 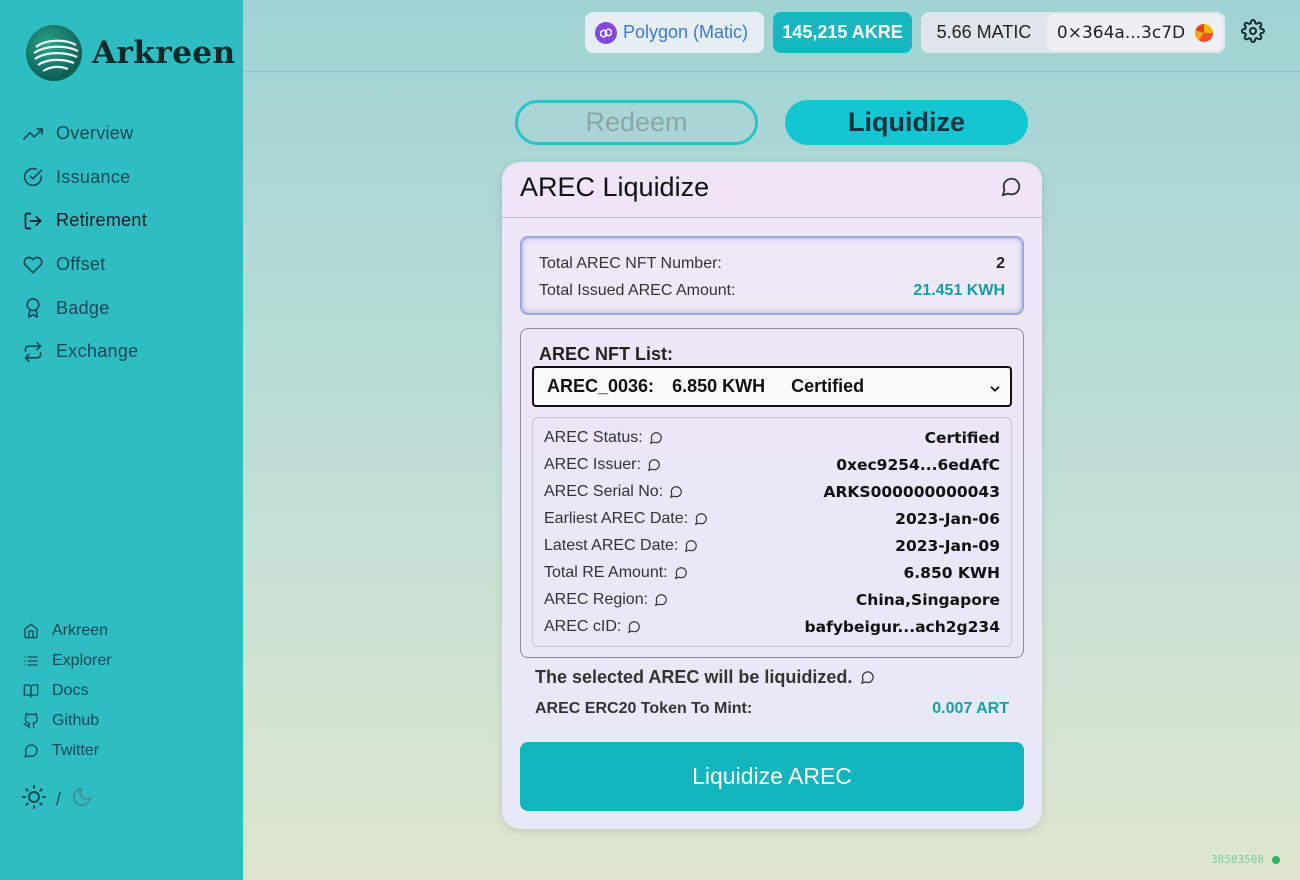 I want to click on matic-balance: 5.66 MATIC, so click(x=984, y=32).